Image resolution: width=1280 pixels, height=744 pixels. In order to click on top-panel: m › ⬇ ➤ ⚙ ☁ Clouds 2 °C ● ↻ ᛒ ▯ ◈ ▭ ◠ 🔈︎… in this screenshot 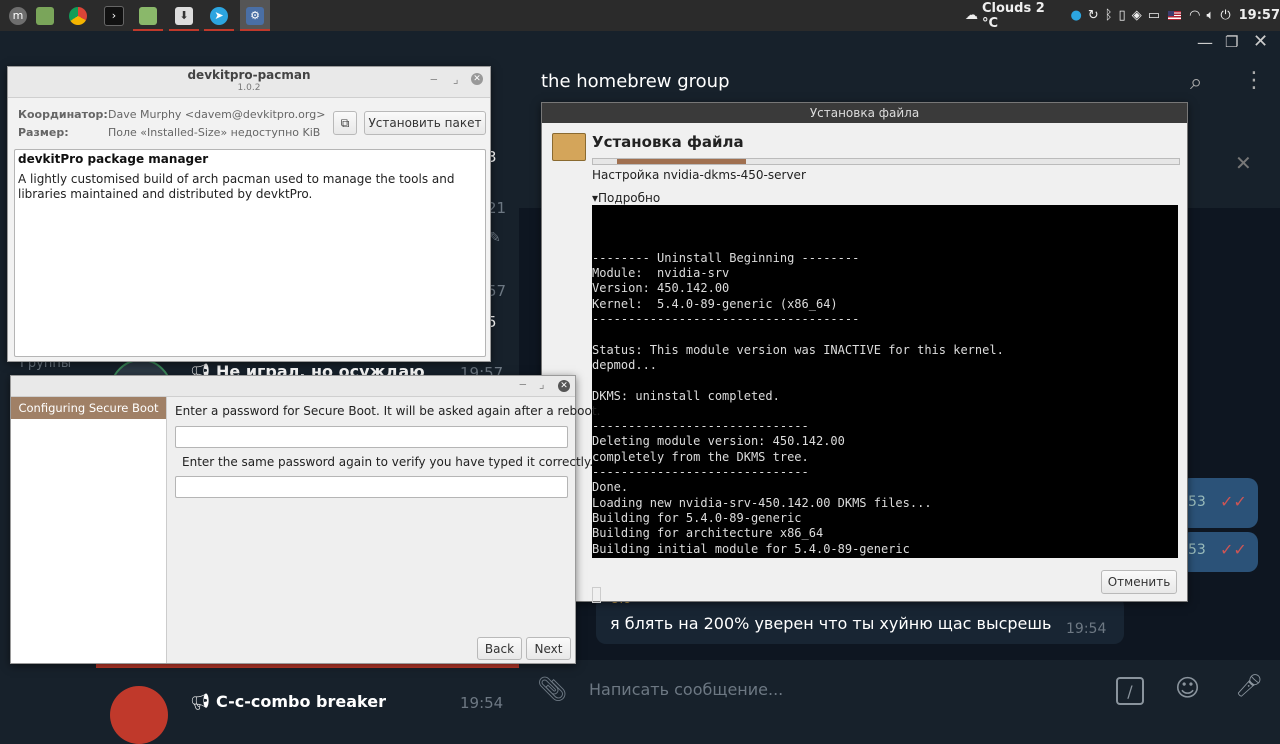, I will do `click(640, 15)`.